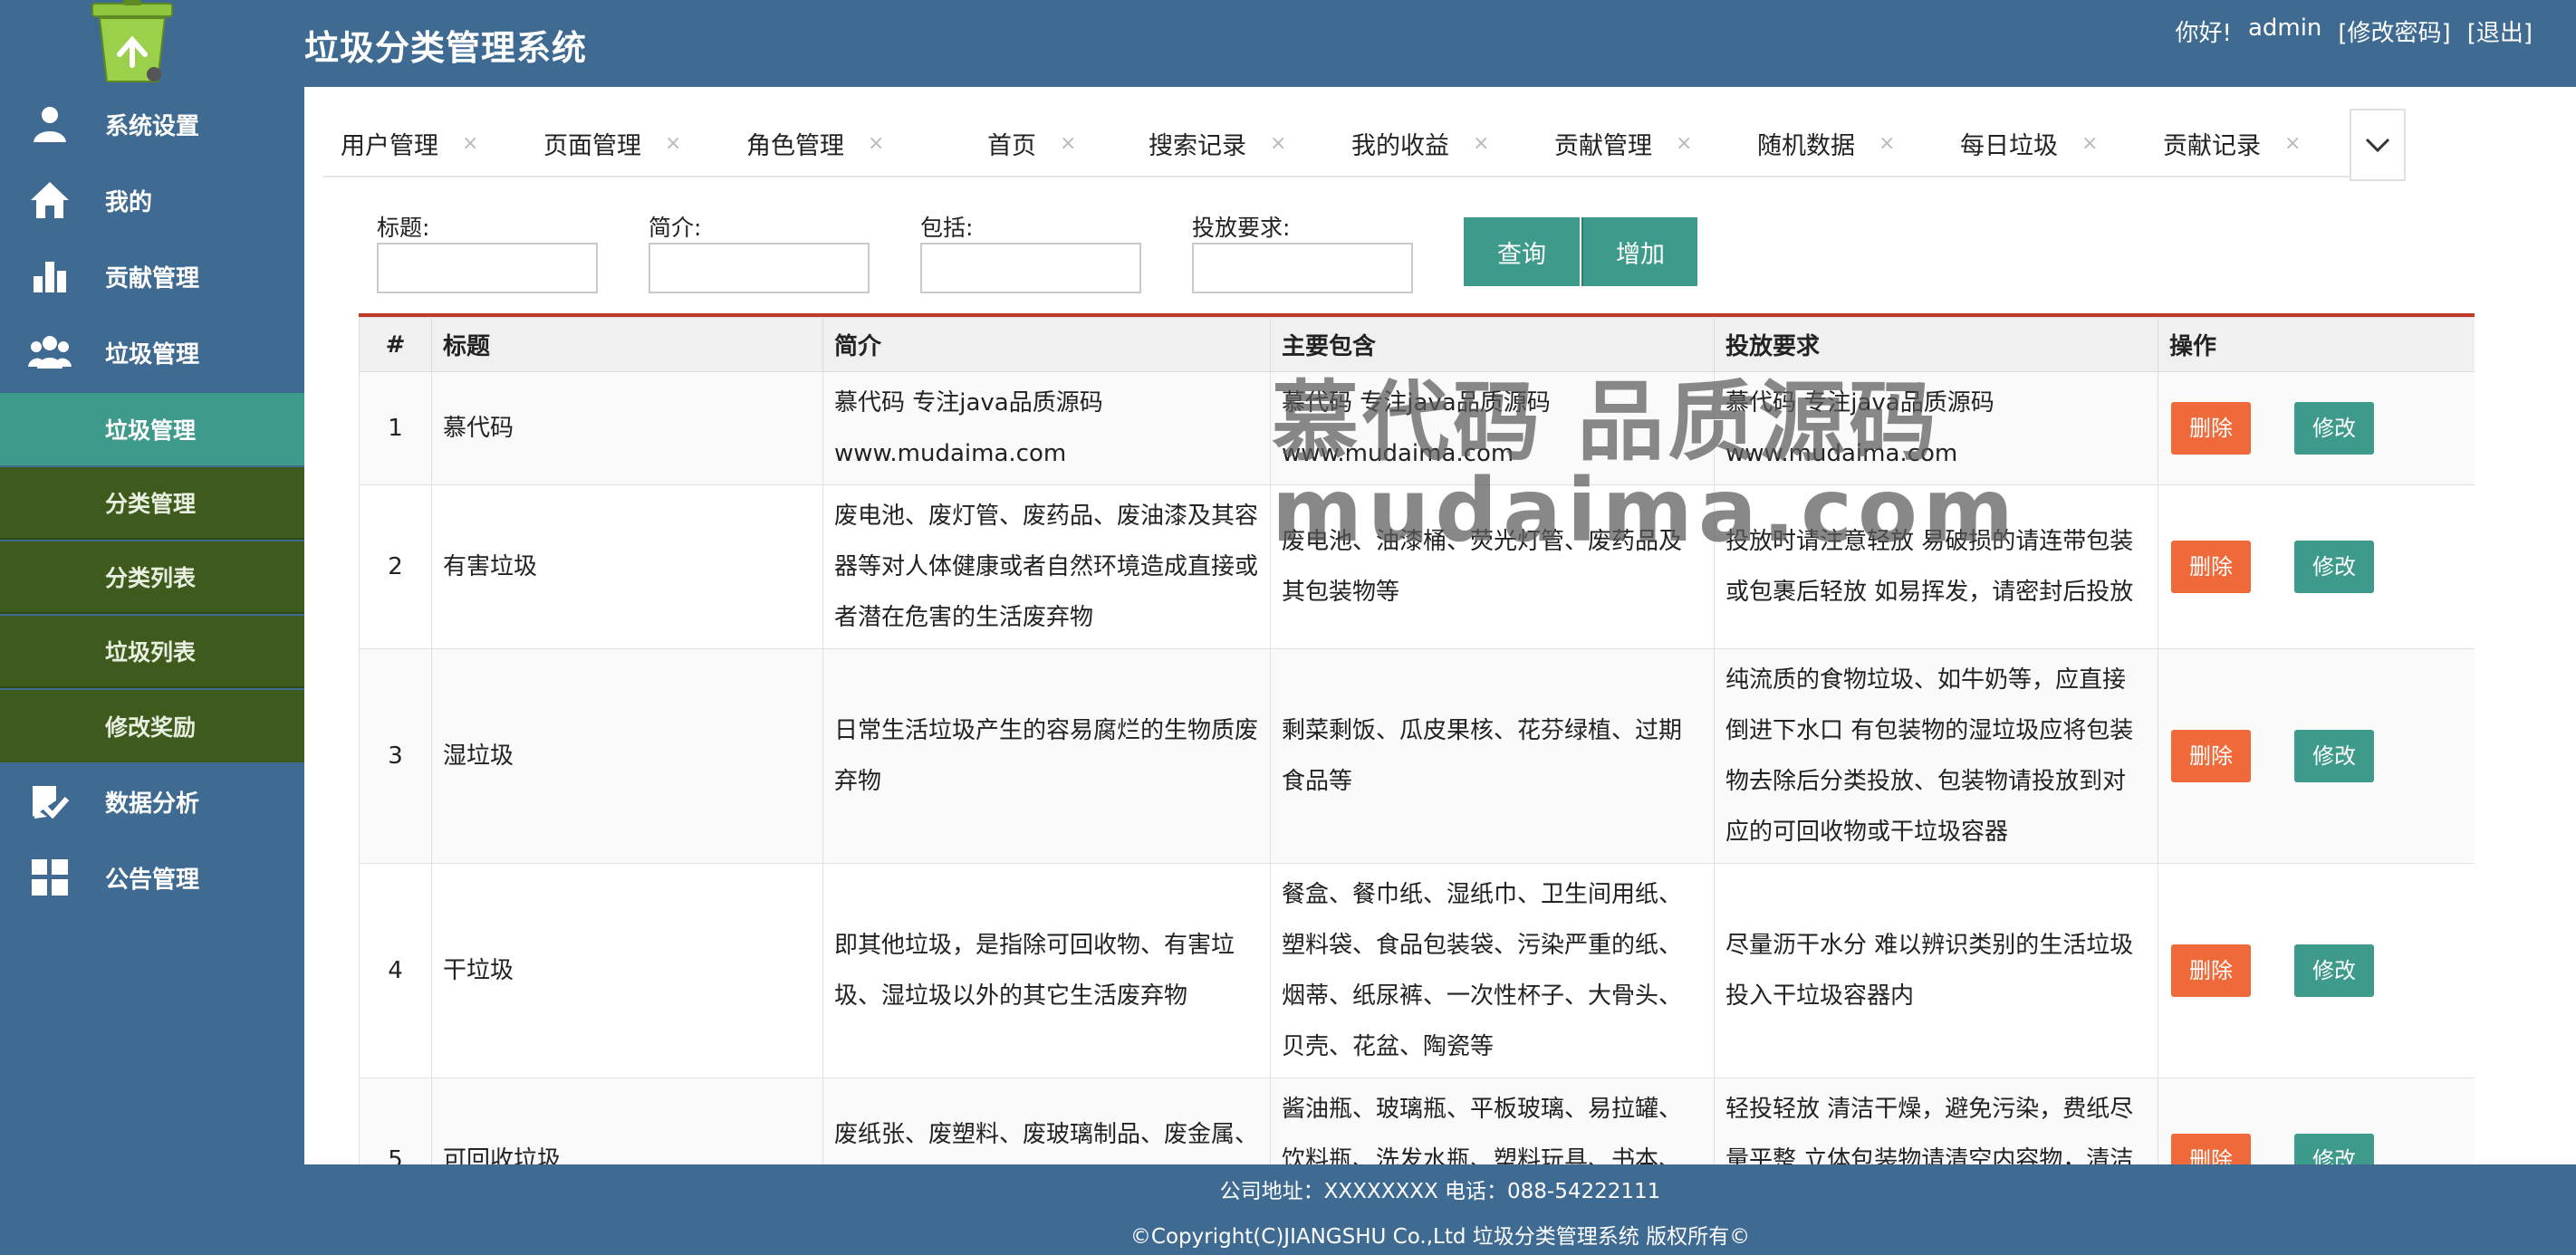  Describe the element at coordinates (487, 268) in the screenshot. I see `title-input` at that location.